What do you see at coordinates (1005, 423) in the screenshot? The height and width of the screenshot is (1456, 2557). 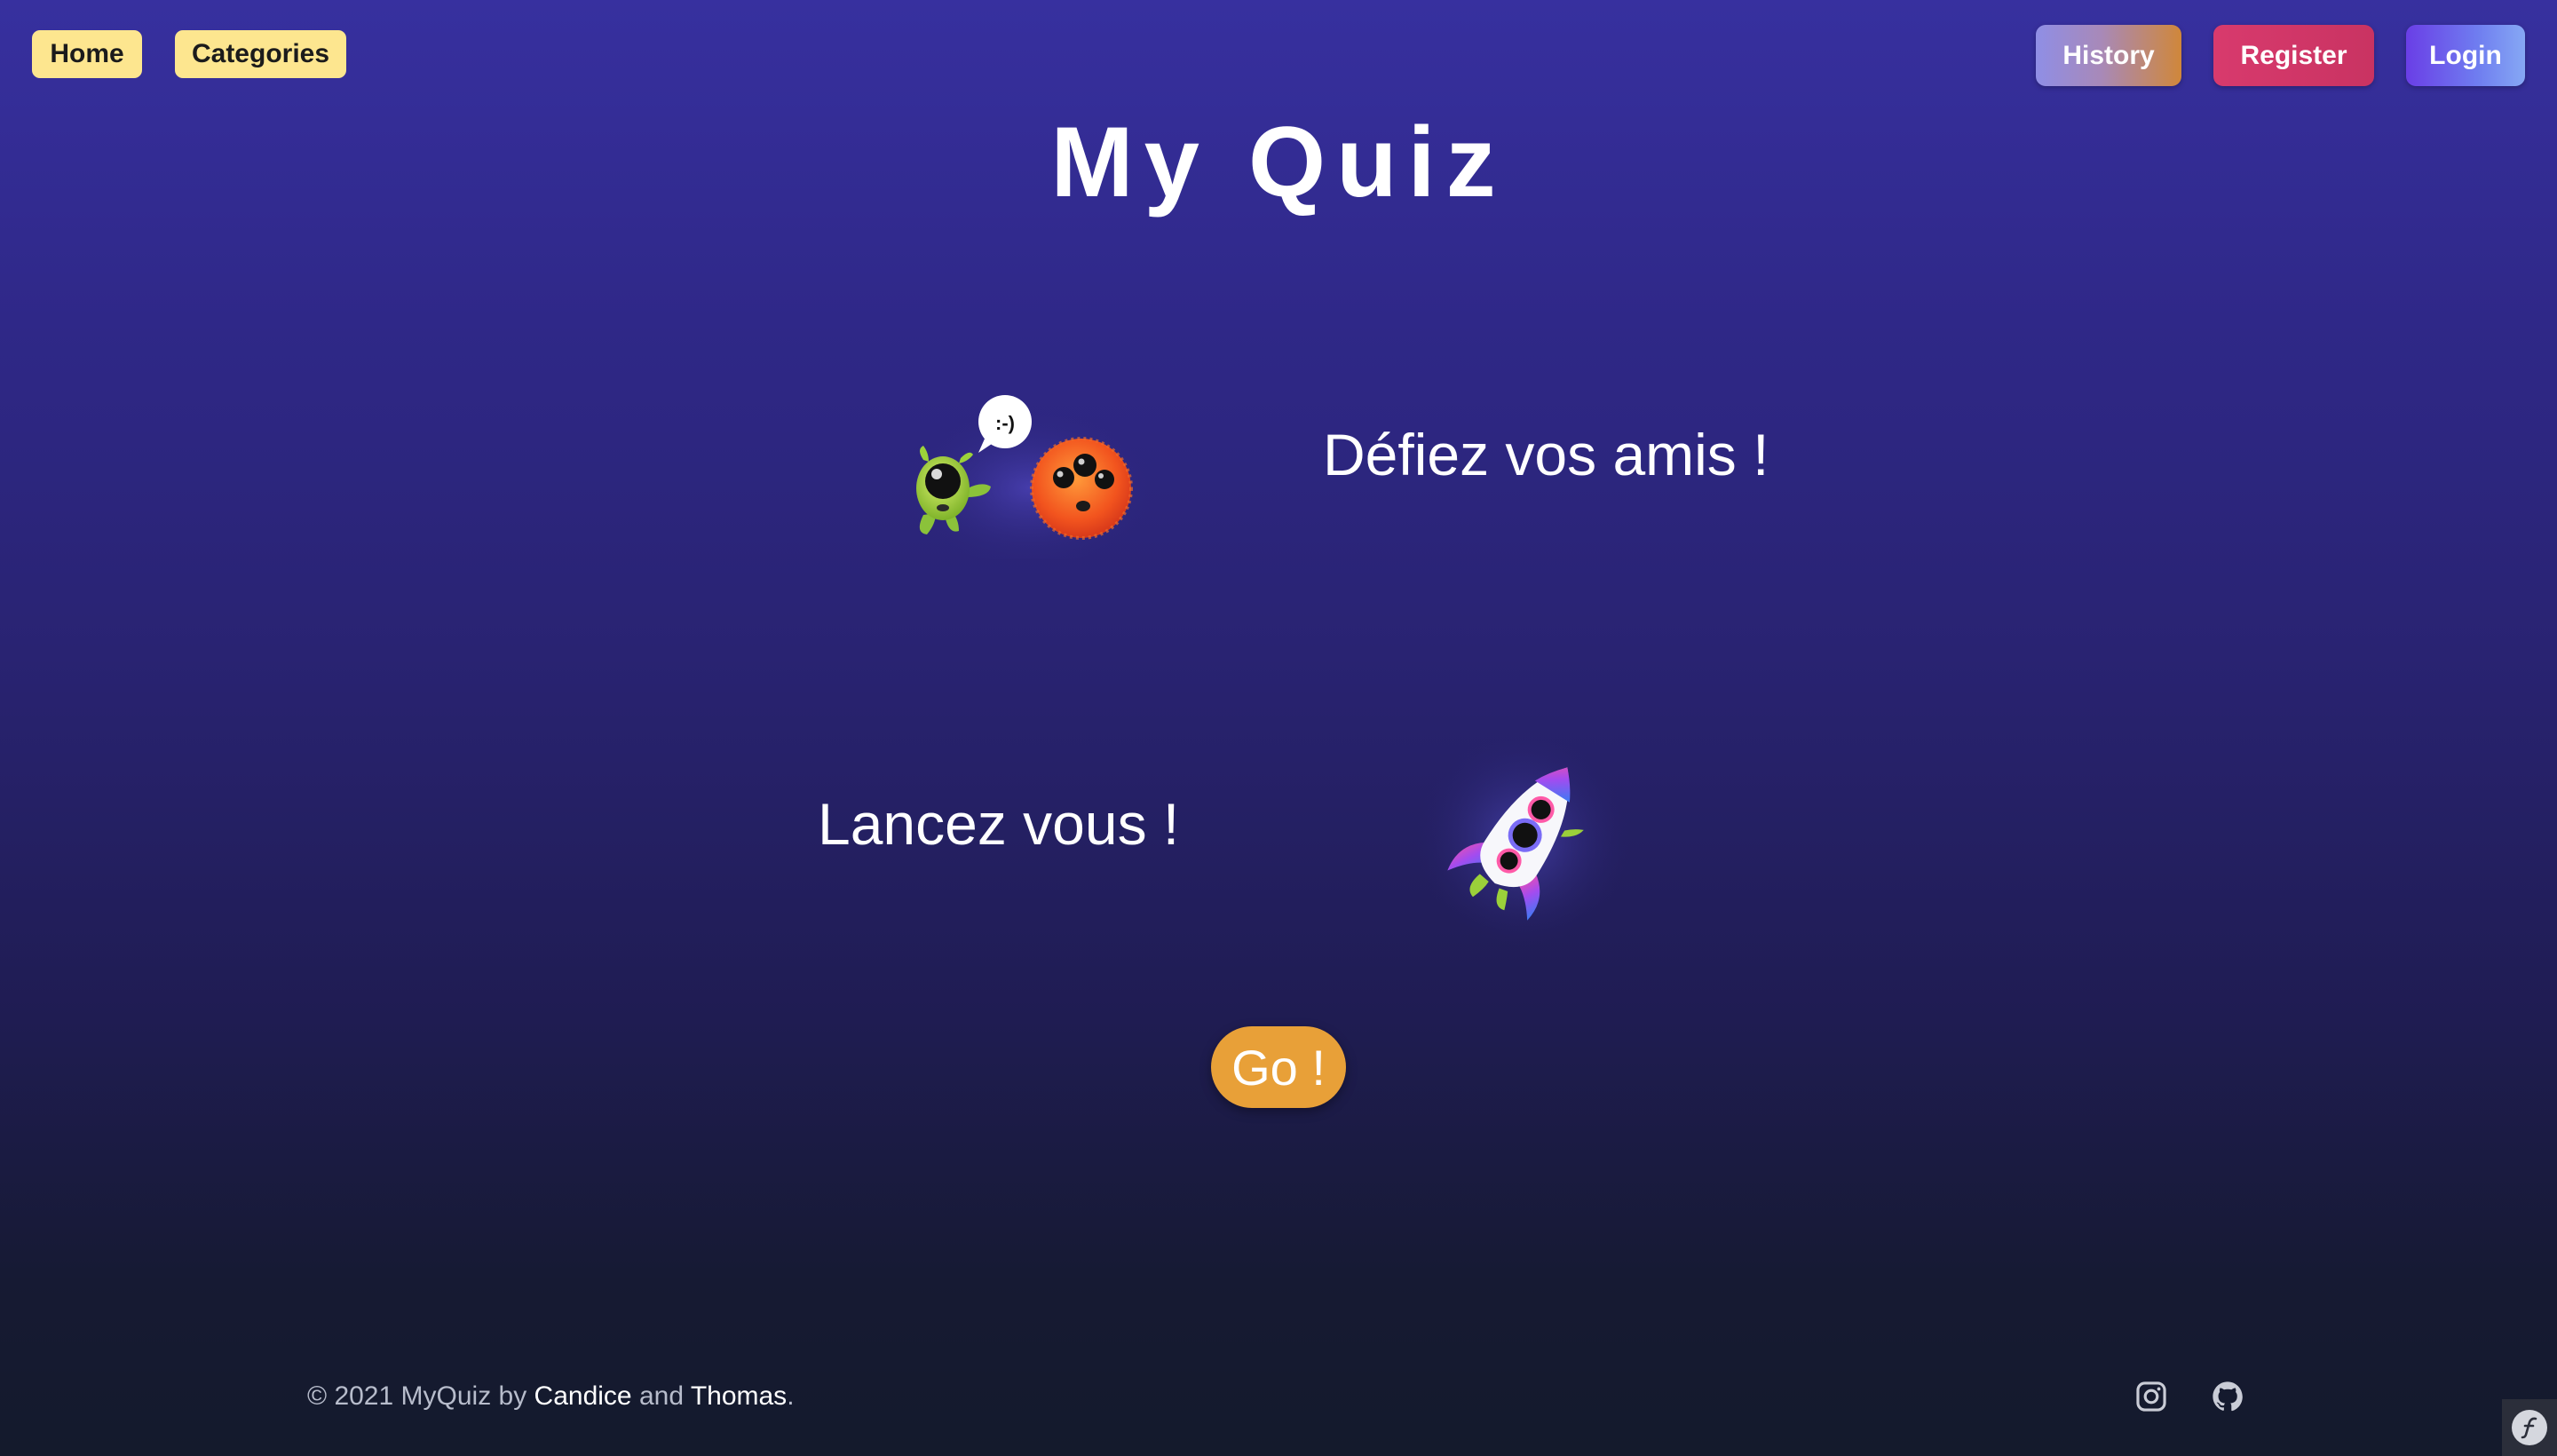 I see `speech-bubble-text: :-)` at bounding box center [1005, 423].